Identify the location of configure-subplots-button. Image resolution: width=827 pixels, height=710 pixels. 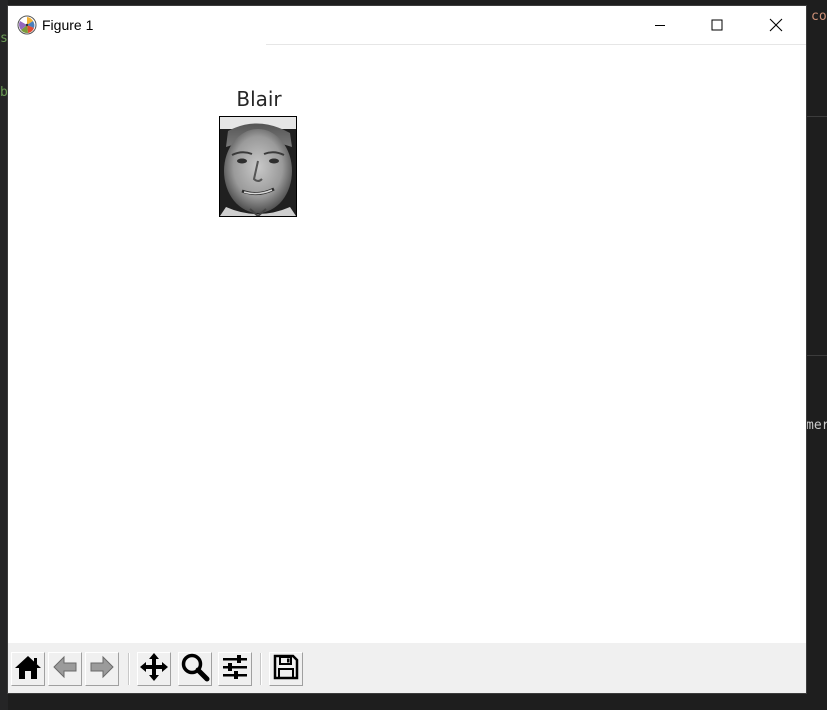
(235, 669).